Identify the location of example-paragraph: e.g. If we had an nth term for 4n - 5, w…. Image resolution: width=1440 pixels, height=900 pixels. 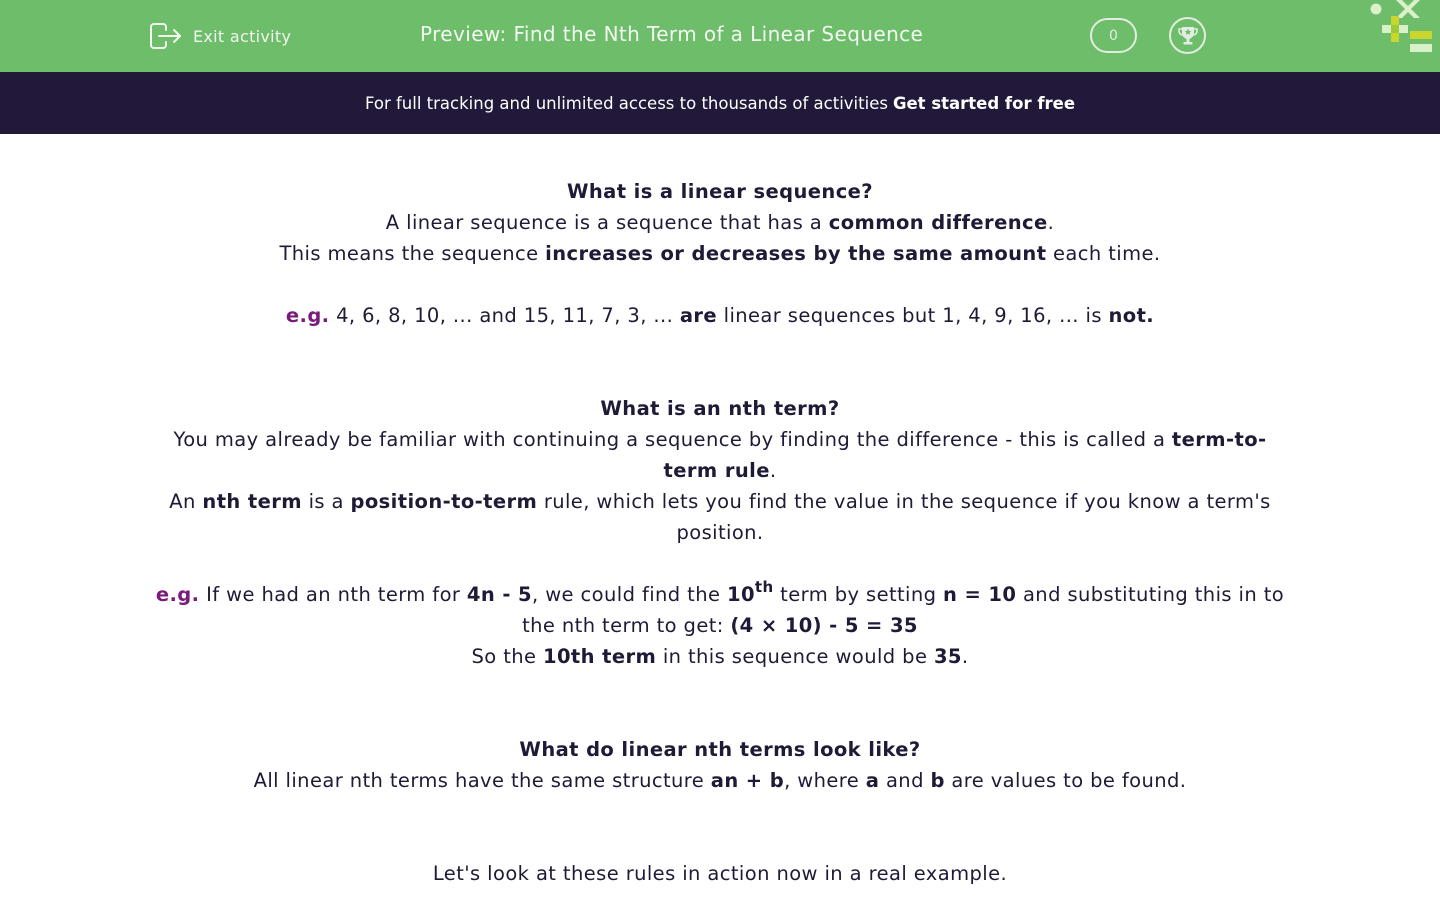
(720, 610).